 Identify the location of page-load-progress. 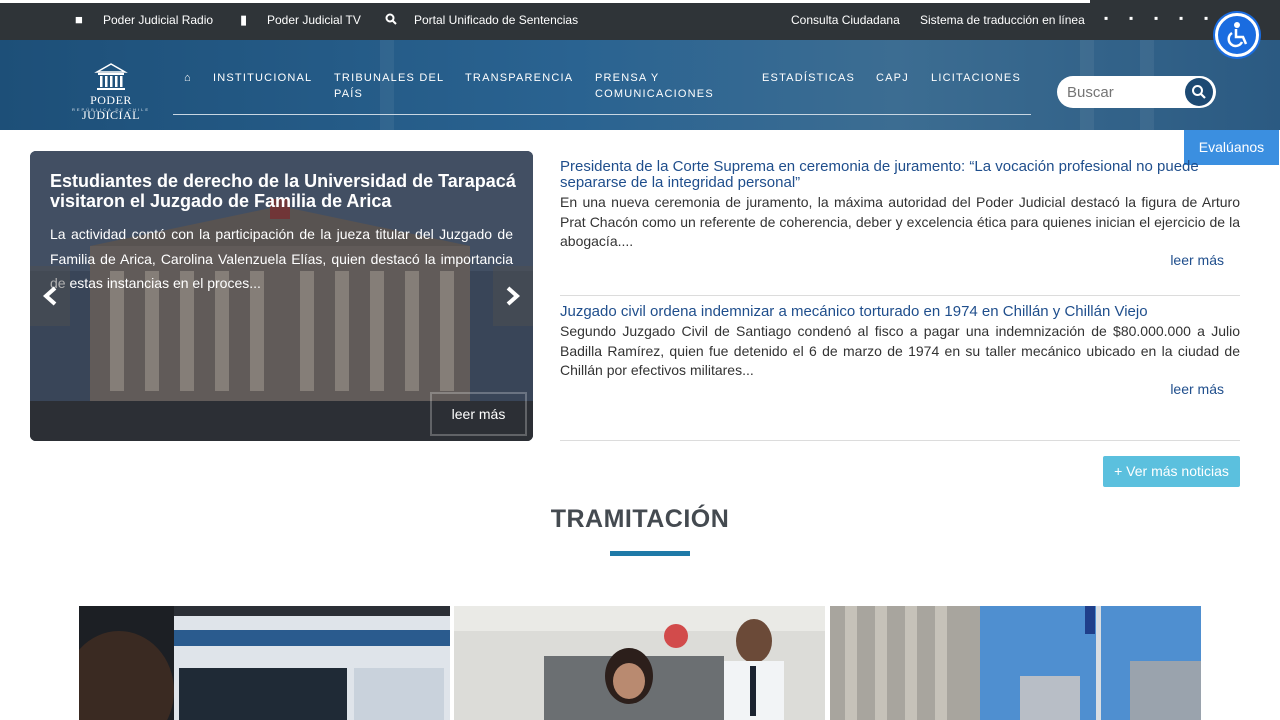
(545, 1).